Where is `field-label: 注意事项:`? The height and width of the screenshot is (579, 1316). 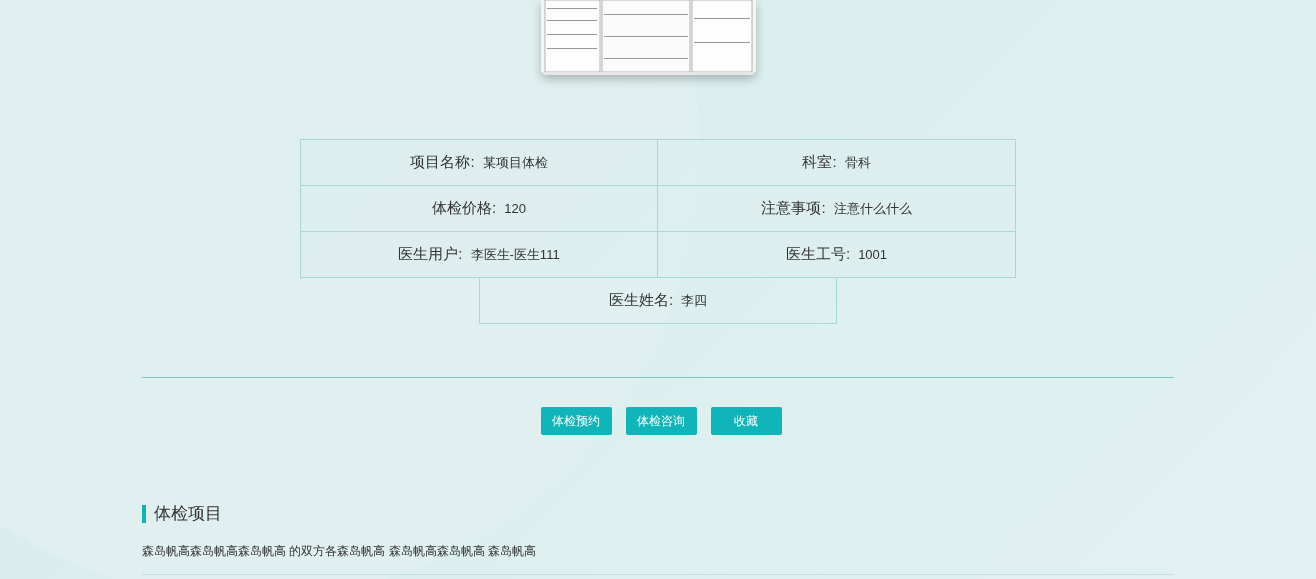 field-label: 注意事项: is located at coordinates (793, 208).